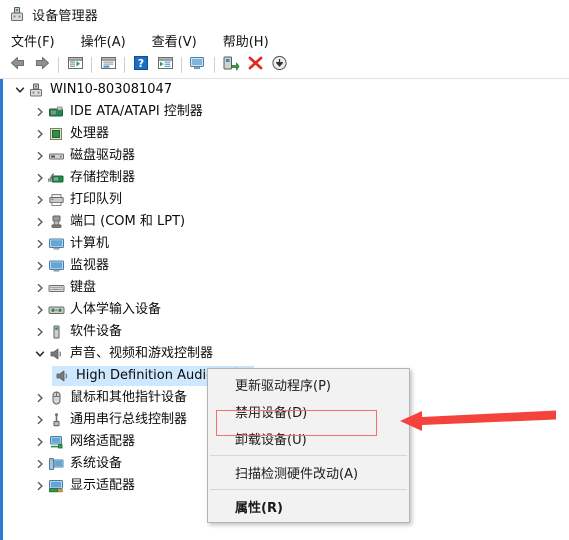 This screenshot has height=540, width=569. I want to click on help-icon: ?, so click(141, 65).